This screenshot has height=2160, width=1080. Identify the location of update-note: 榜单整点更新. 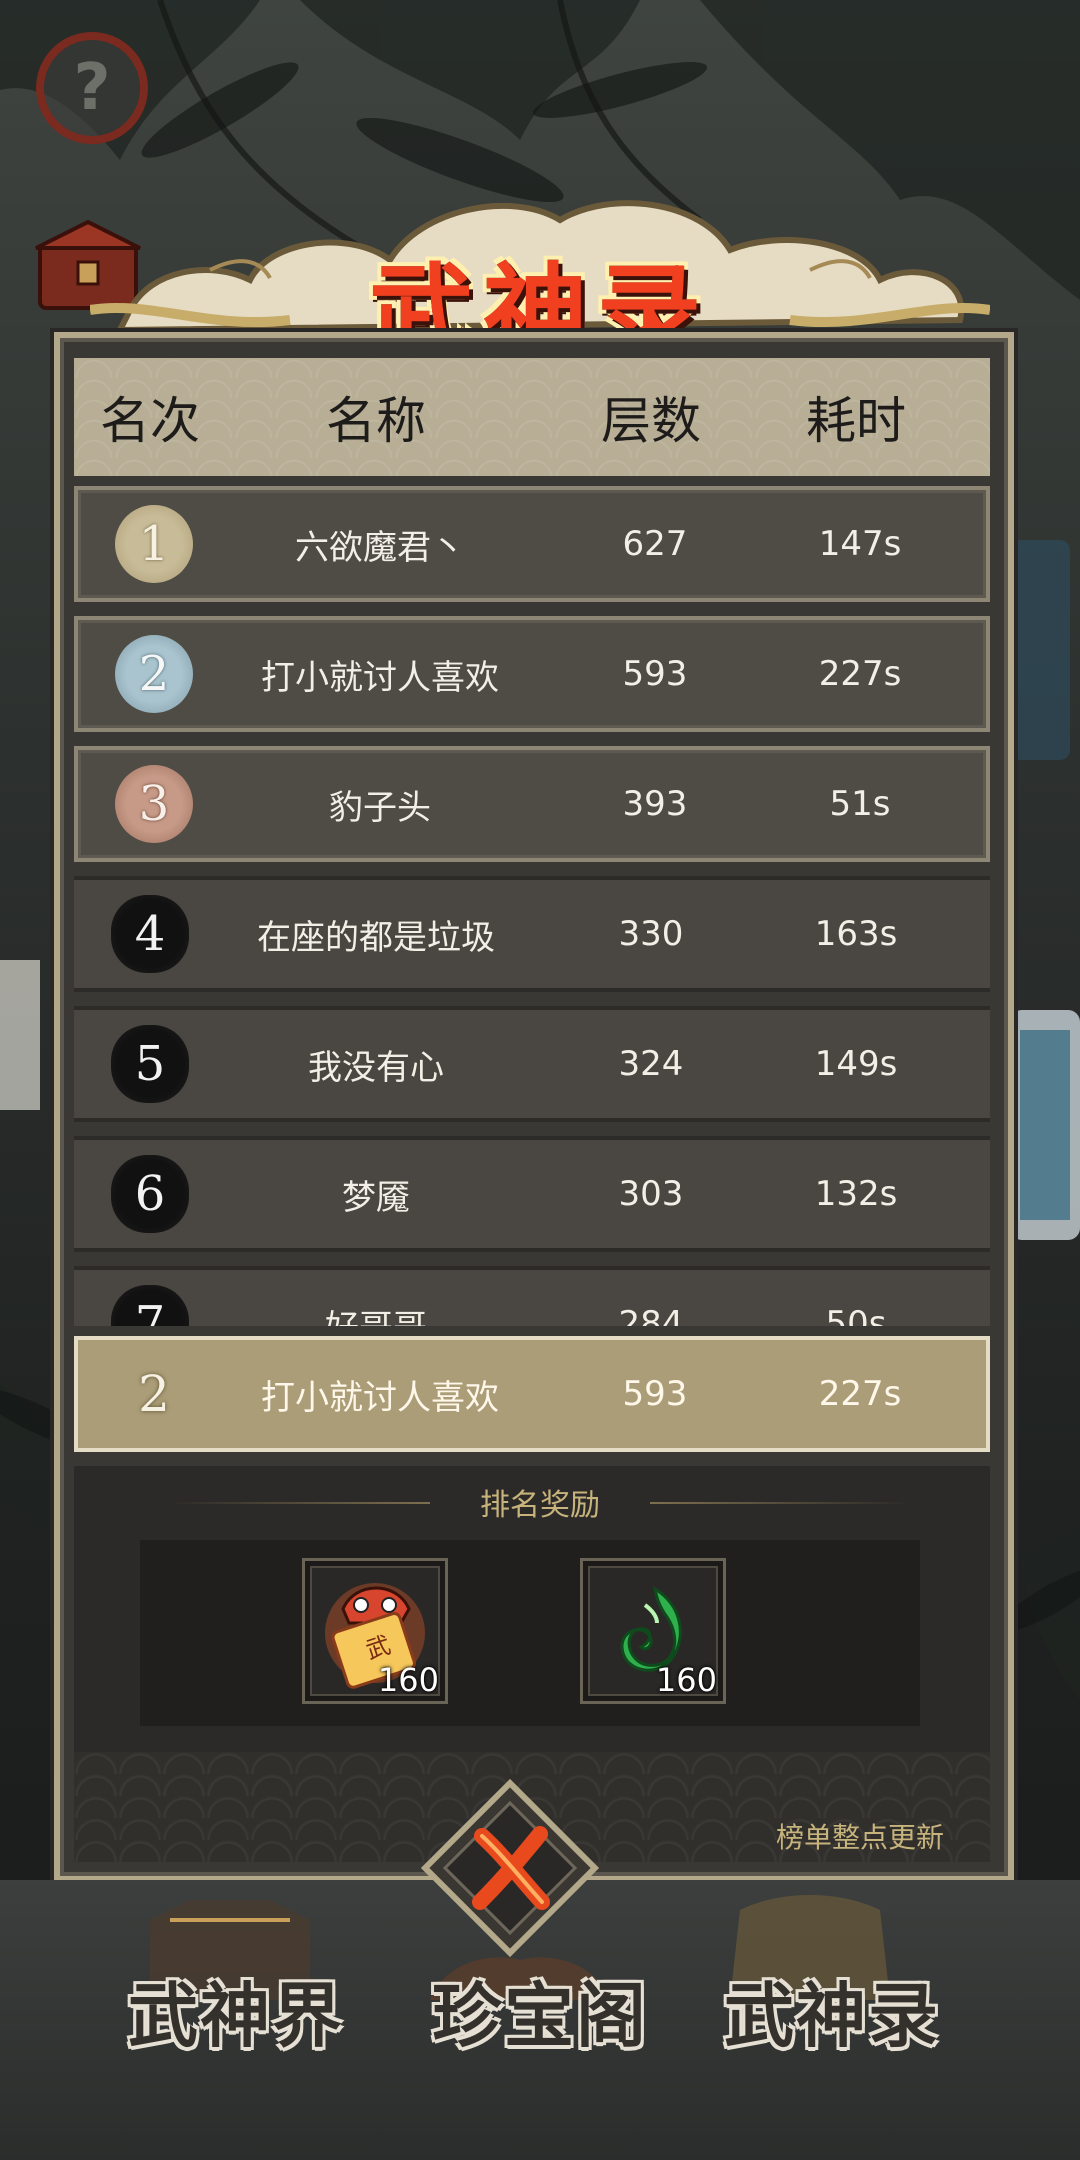
(859, 1837).